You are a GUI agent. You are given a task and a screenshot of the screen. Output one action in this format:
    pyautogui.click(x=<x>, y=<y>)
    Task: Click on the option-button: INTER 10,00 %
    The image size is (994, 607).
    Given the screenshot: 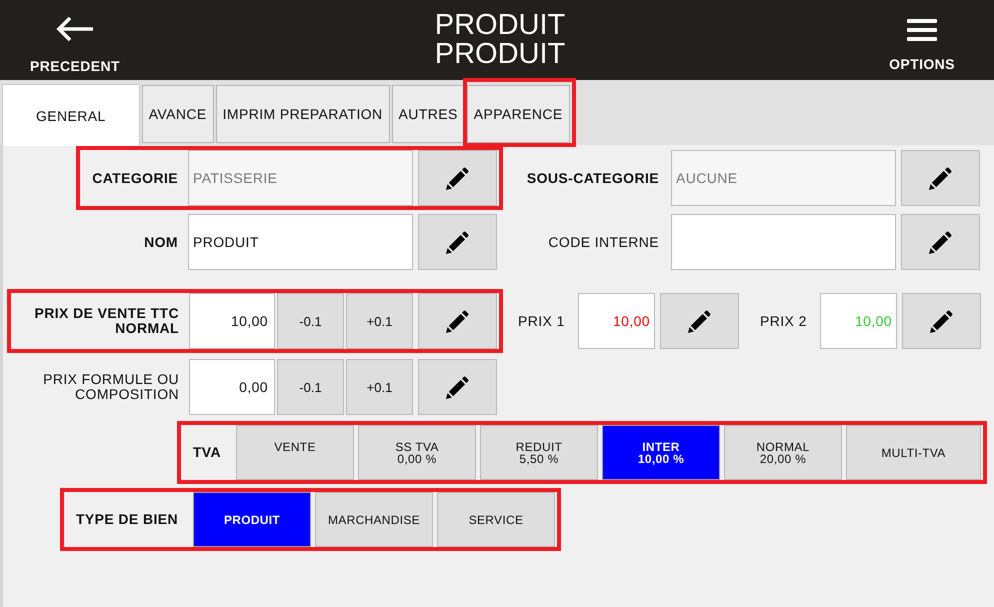 What is the action you would take?
    pyautogui.click(x=661, y=452)
    